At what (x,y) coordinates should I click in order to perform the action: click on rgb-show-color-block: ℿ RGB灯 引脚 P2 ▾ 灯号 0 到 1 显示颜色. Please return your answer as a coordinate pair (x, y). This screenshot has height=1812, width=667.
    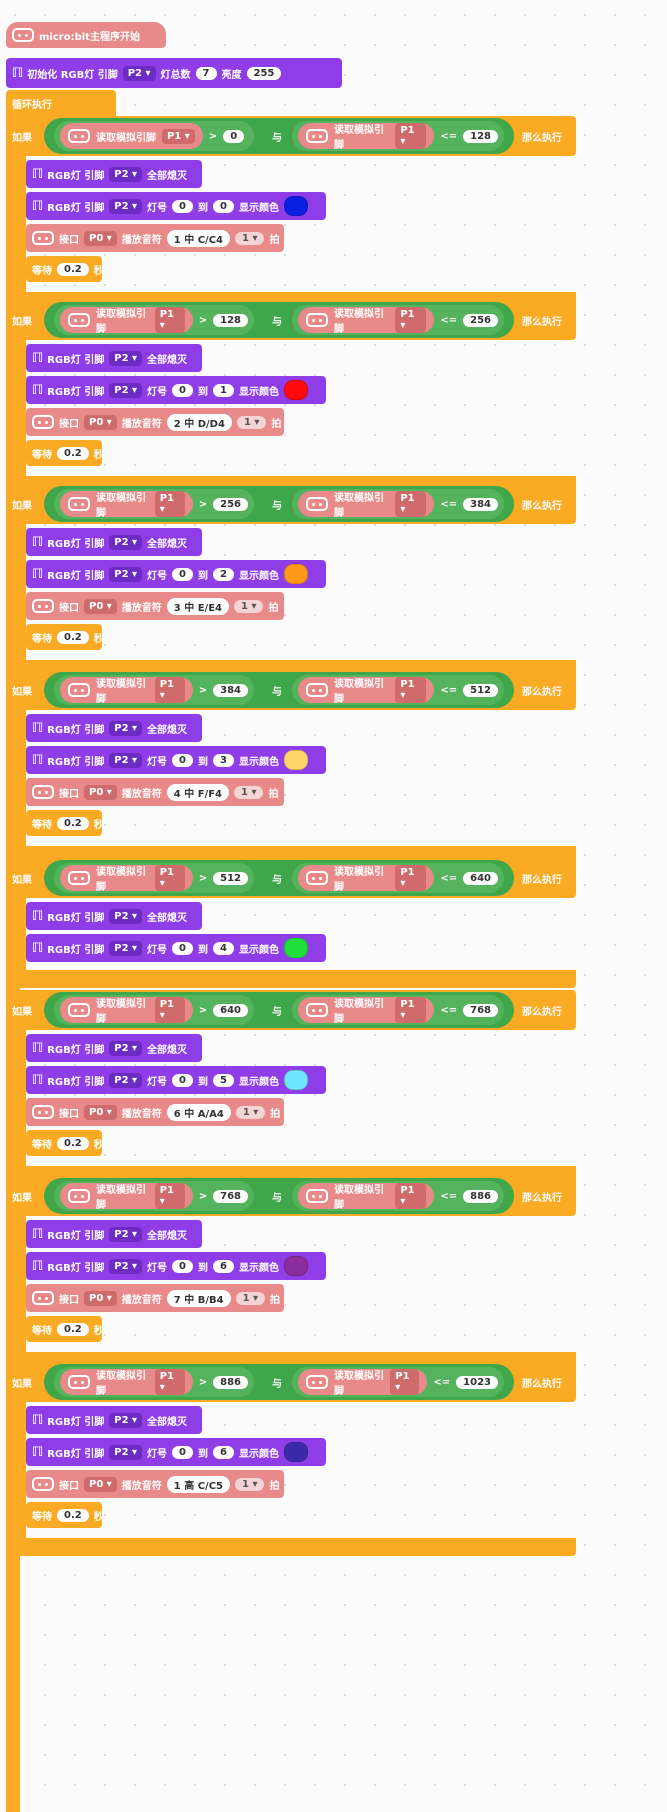
    Looking at the image, I should click on (176, 390).